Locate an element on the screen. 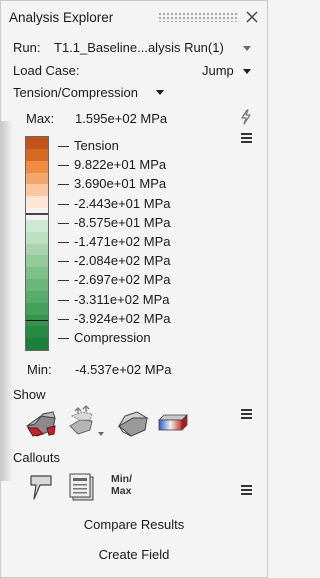 This screenshot has height=578, width=320. legend-label: -3.311e+02 MPa is located at coordinates (122, 299).